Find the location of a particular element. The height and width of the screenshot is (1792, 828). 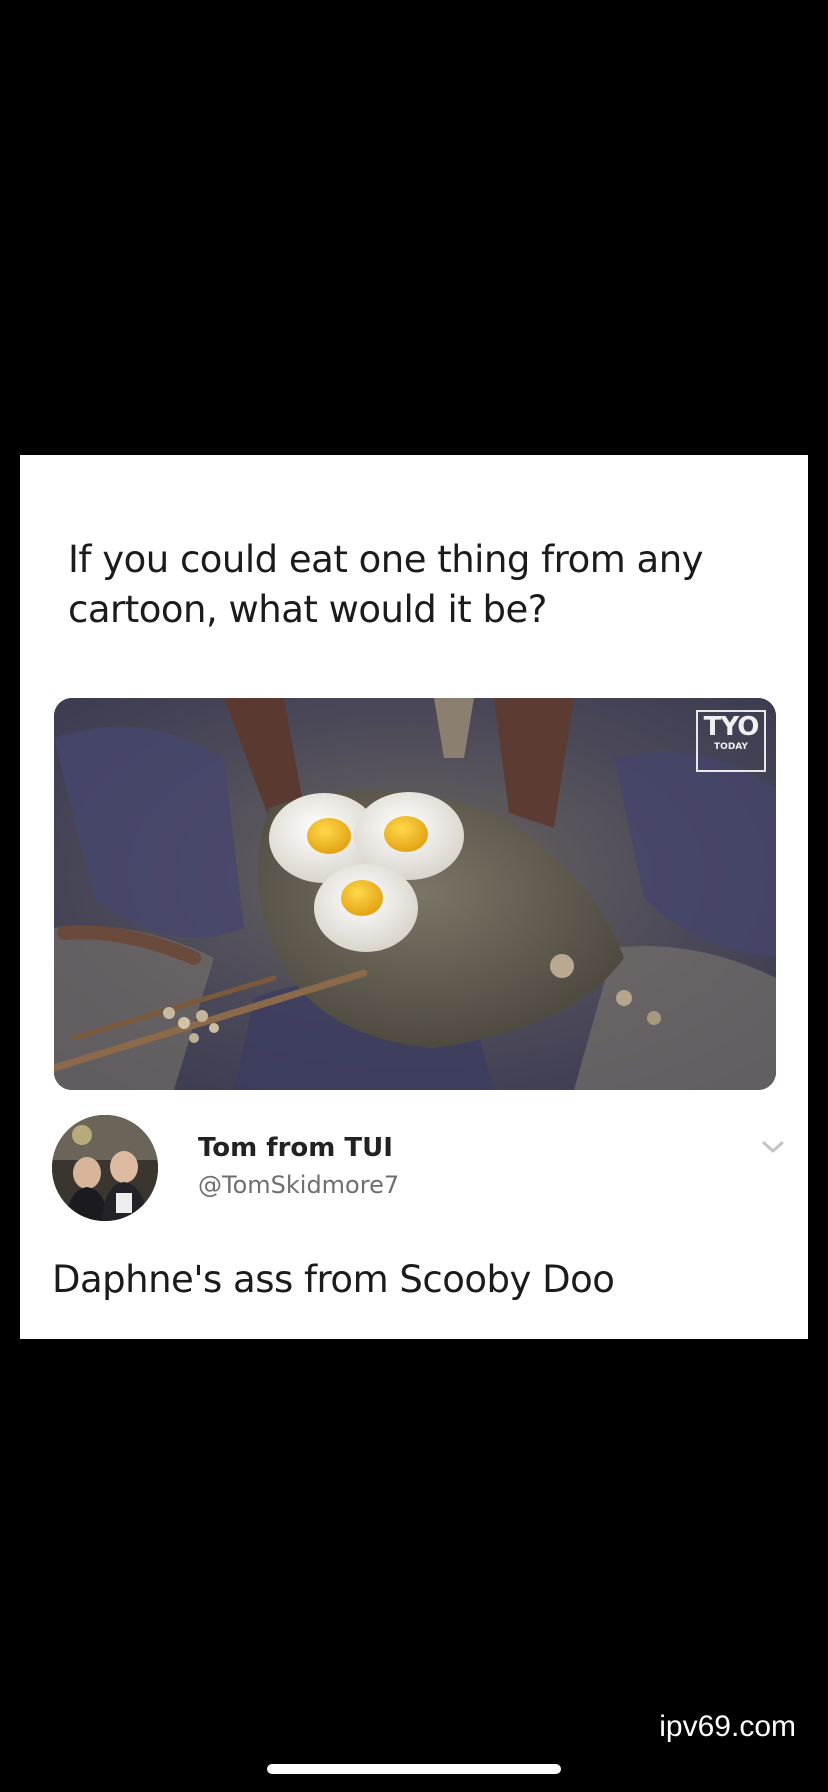

author-handle: @TomSkidmore7 is located at coordinates (298, 1185).